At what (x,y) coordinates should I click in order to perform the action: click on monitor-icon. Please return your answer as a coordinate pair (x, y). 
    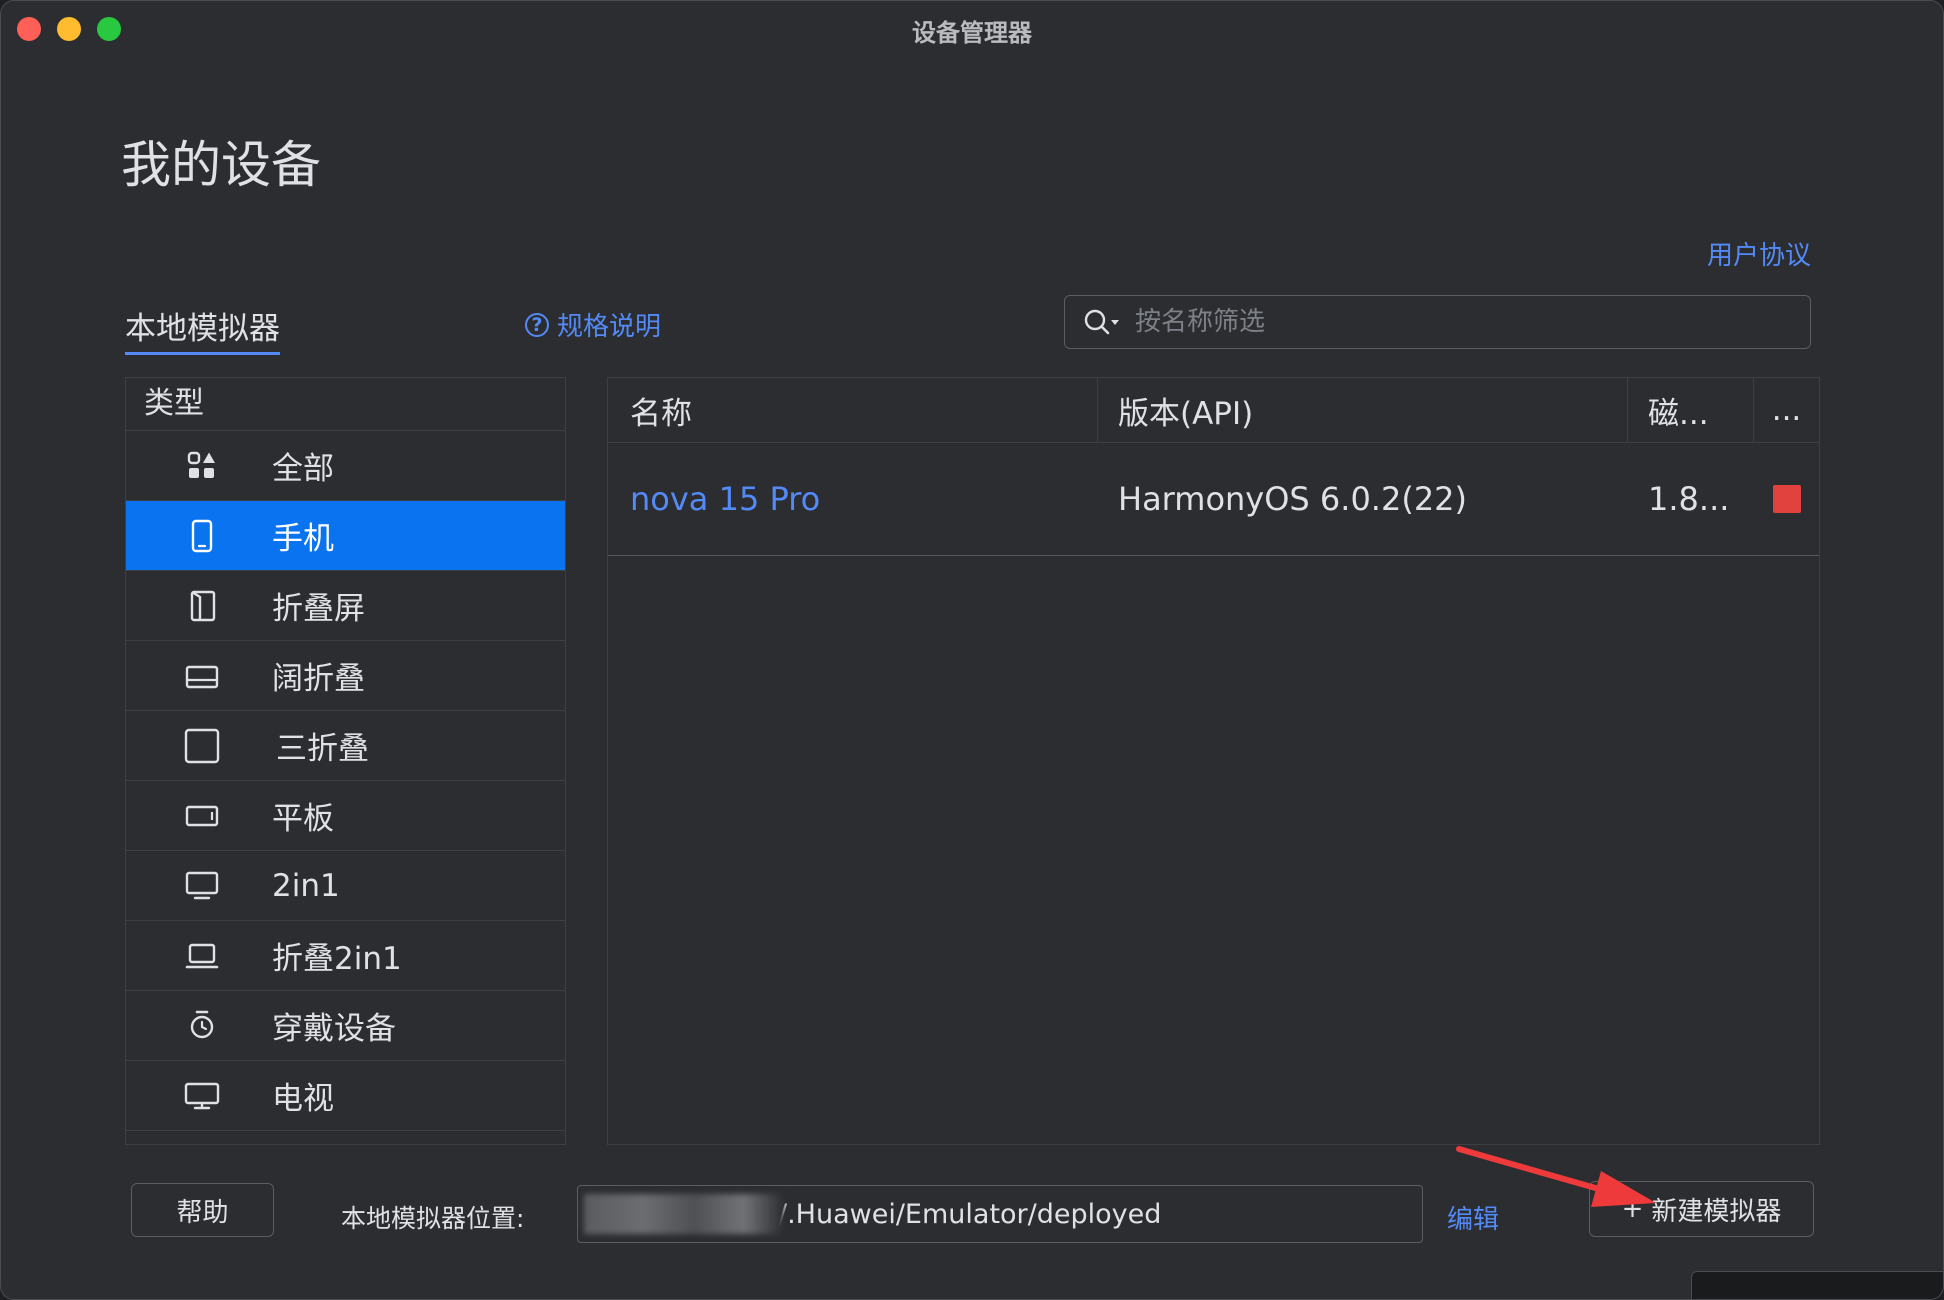
    Looking at the image, I should click on (202, 886).